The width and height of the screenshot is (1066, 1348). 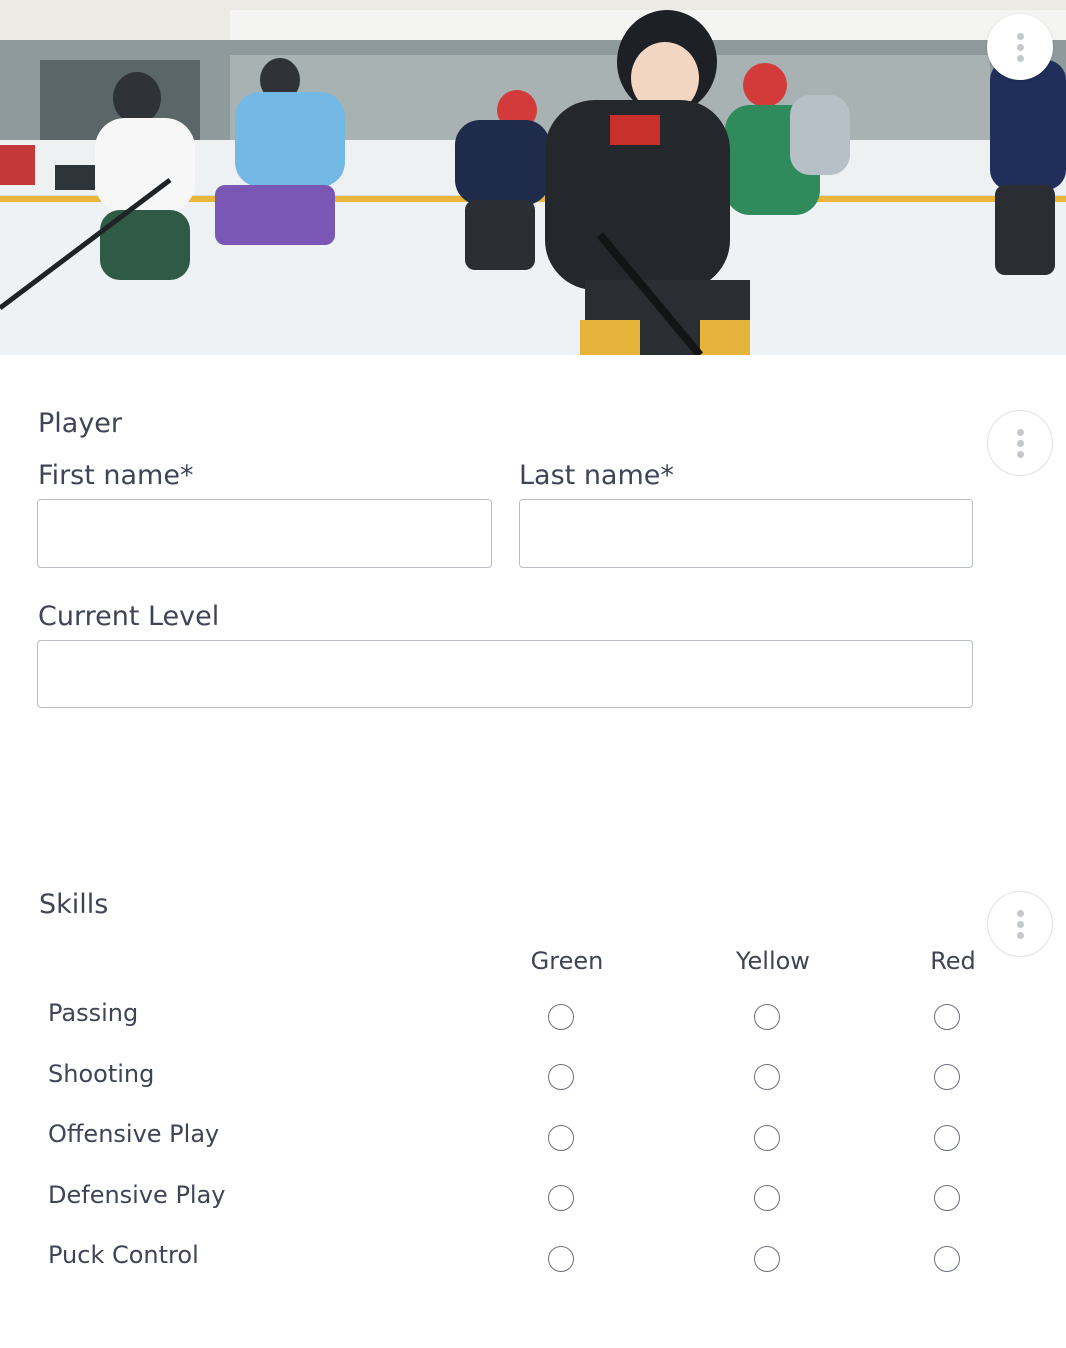 What do you see at coordinates (767, 1198) in the screenshot?
I see `defensive-play-yellow-radio` at bounding box center [767, 1198].